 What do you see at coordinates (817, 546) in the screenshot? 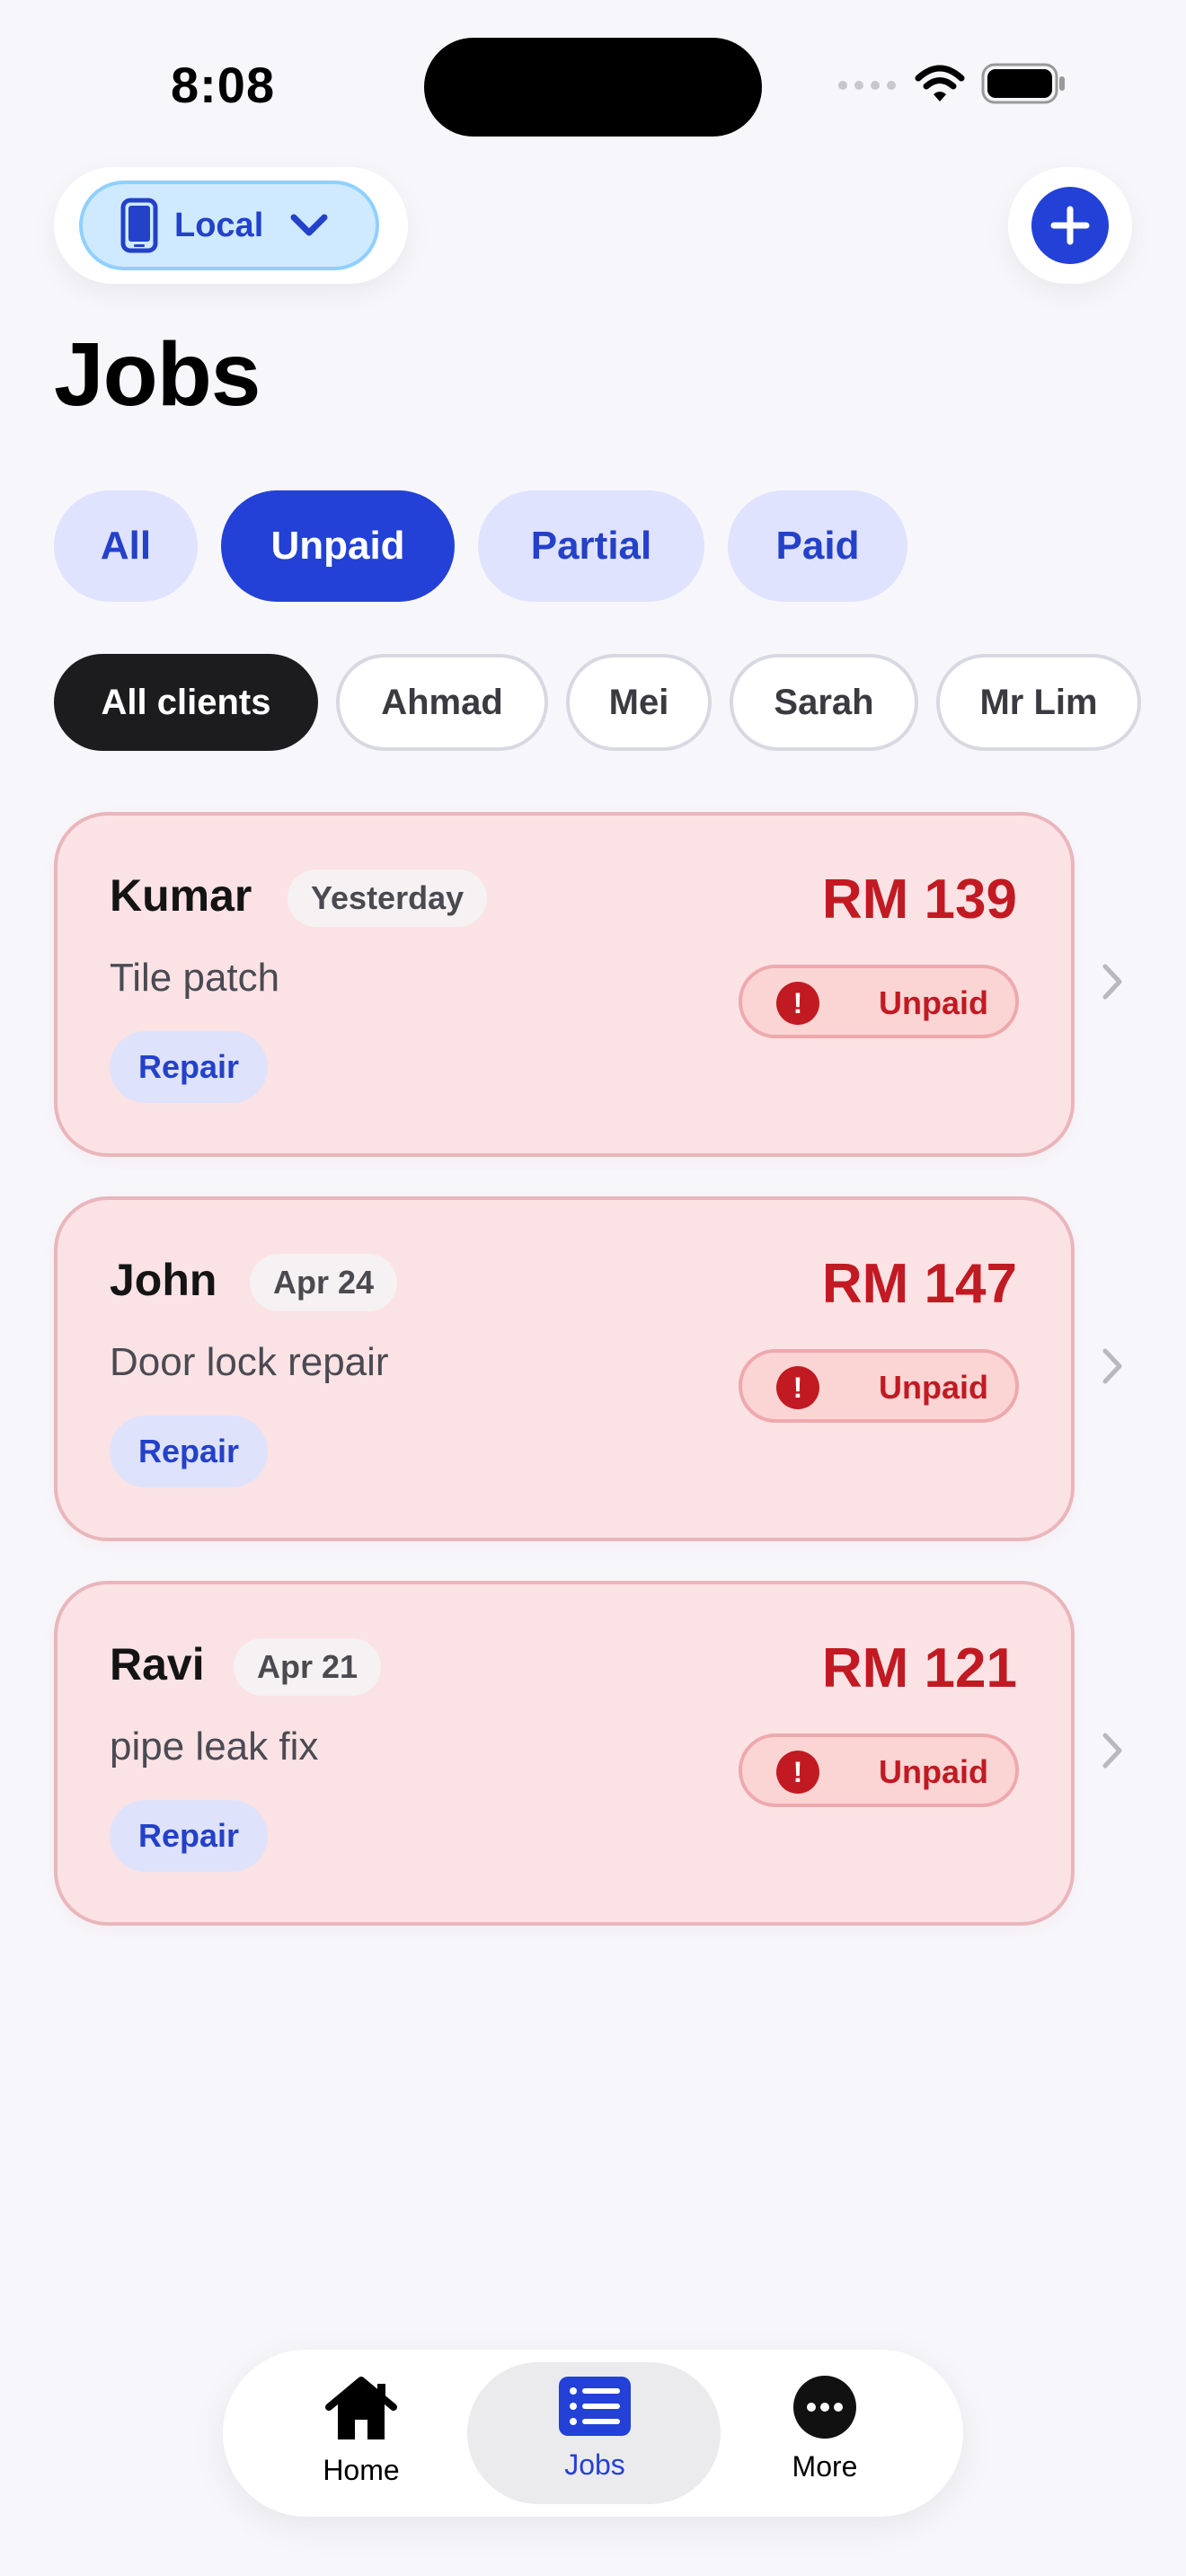
I see `filter-paid: Paid` at bounding box center [817, 546].